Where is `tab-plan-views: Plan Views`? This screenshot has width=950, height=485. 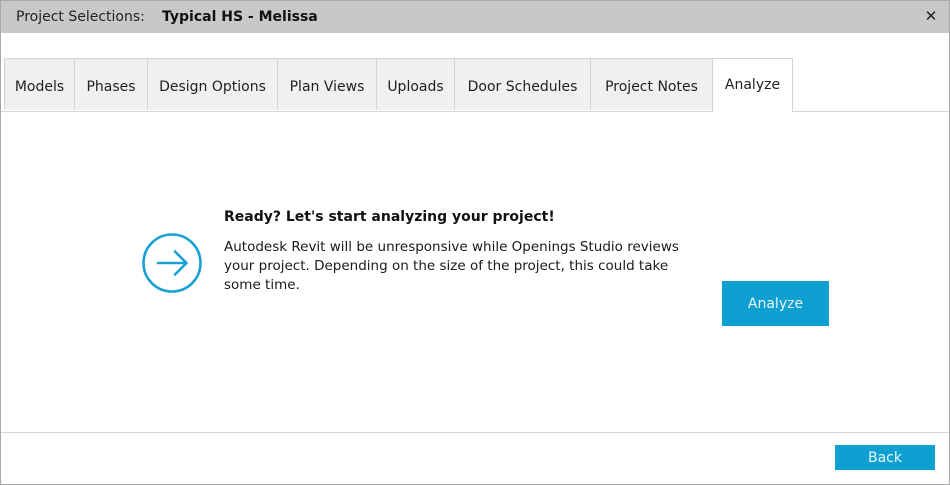
tab-plan-views: Plan Views is located at coordinates (327, 84).